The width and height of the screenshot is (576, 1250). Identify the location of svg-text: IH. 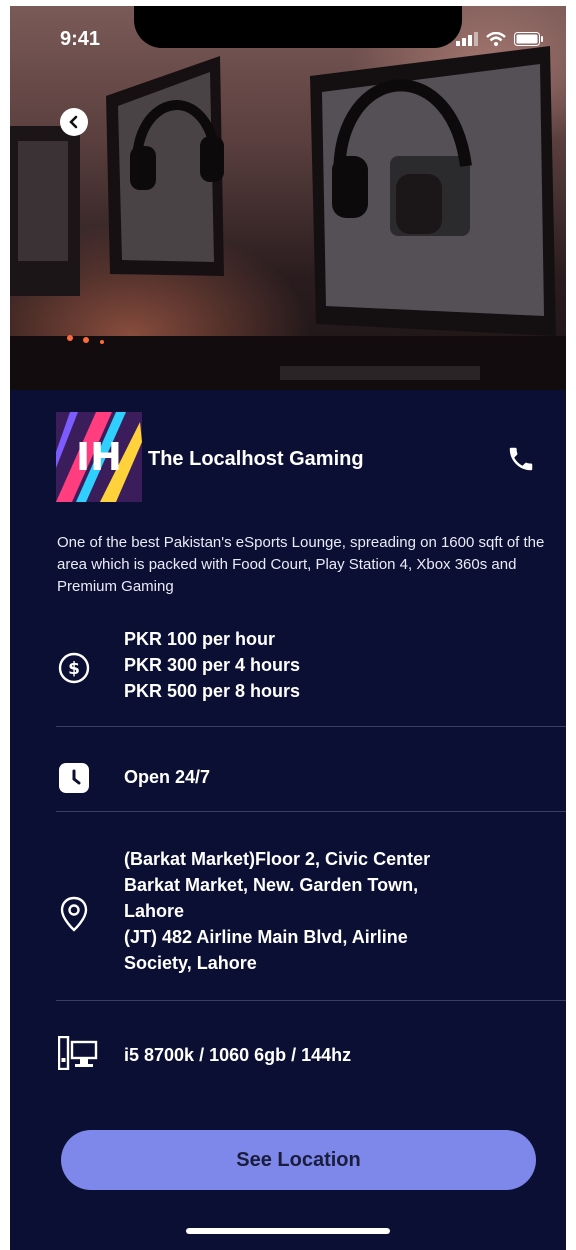
(99, 457).